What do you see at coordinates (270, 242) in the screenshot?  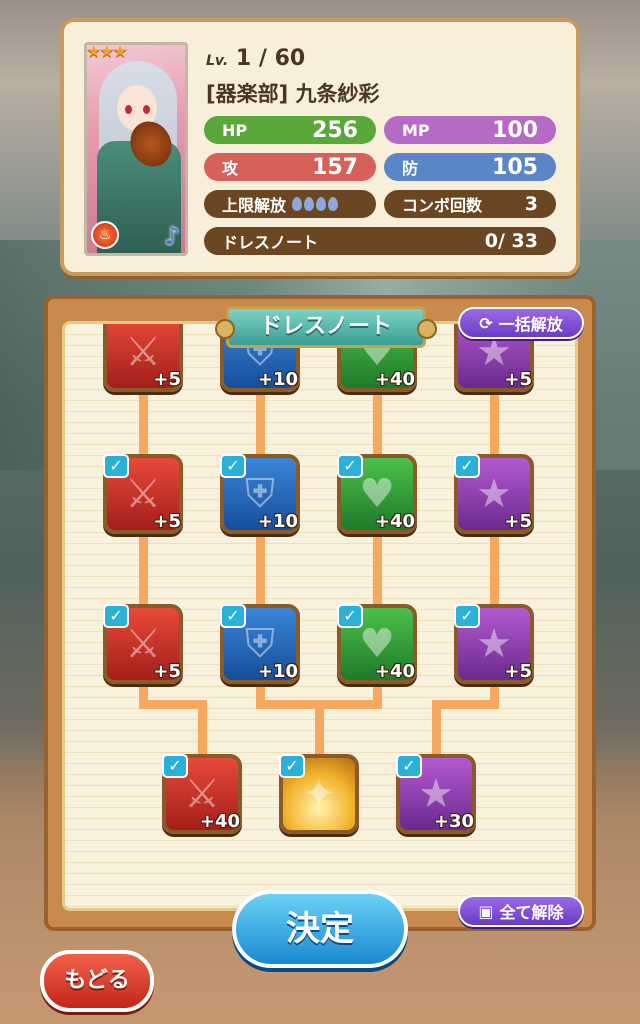 I see `dress-note-label: ドレスノート` at bounding box center [270, 242].